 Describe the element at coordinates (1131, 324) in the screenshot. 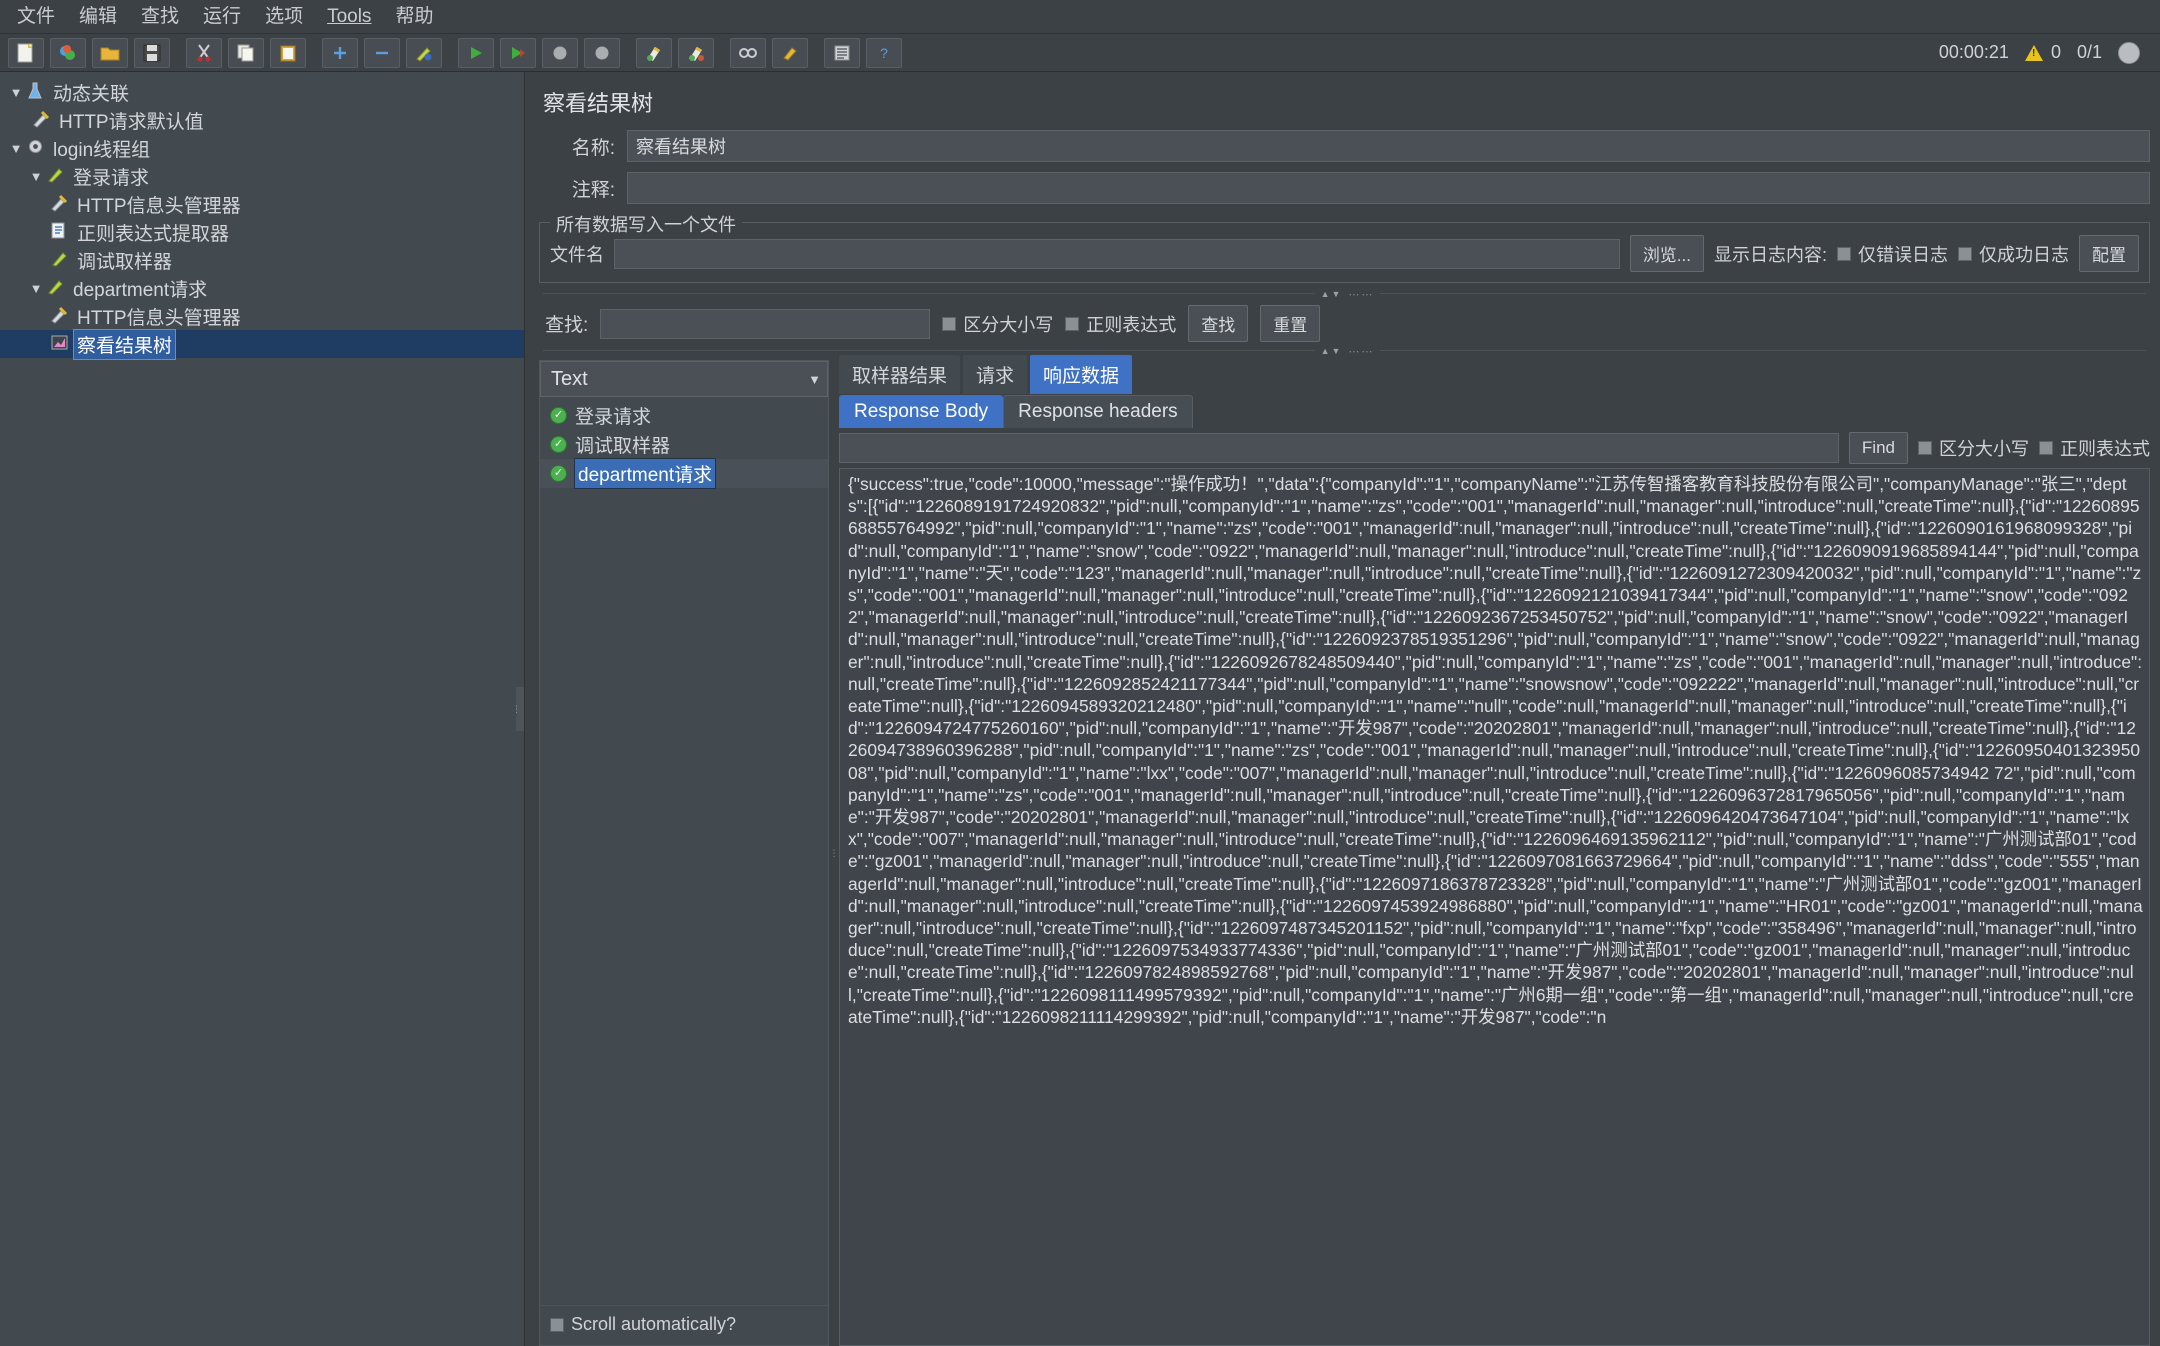

I see `search-regex-label: 正则表达式` at that location.